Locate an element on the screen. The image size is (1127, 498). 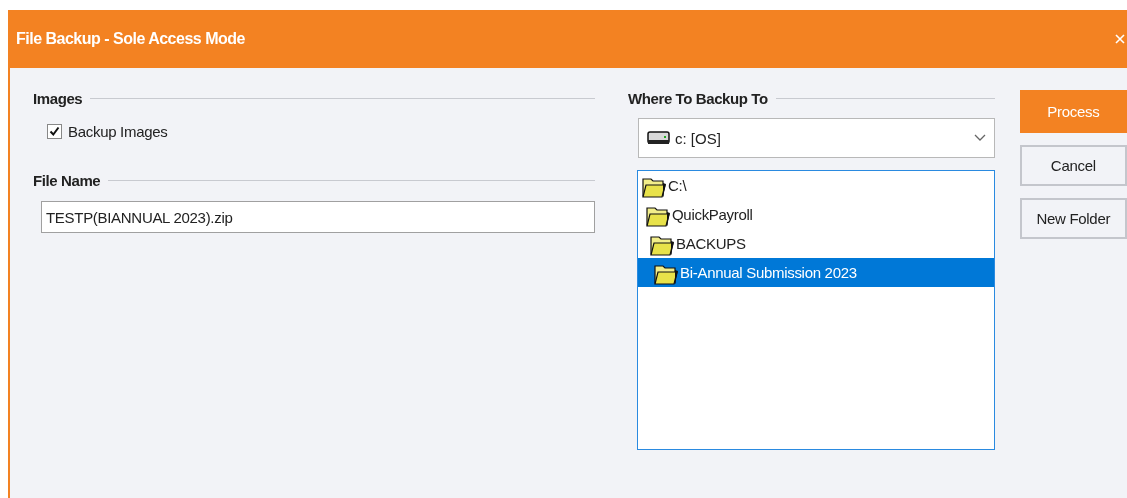
checkbox is located at coordinates (54, 131).